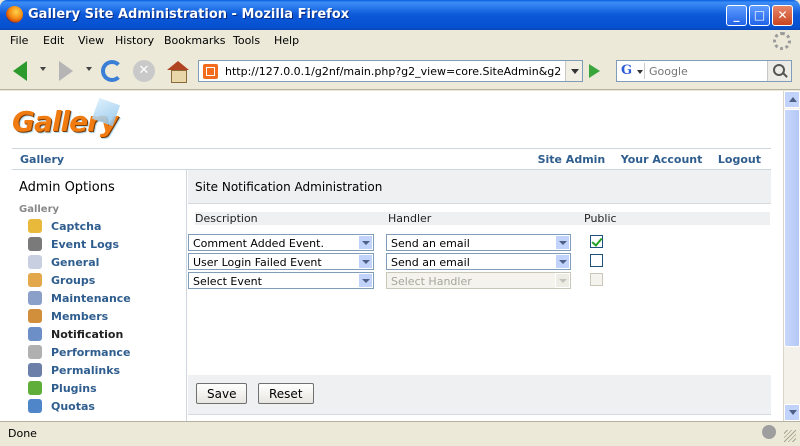 This screenshot has height=446, width=800. What do you see at coordinates (91, 40) in the screenshot?
I see `menu-view: View` at bounding box center [91, 40].